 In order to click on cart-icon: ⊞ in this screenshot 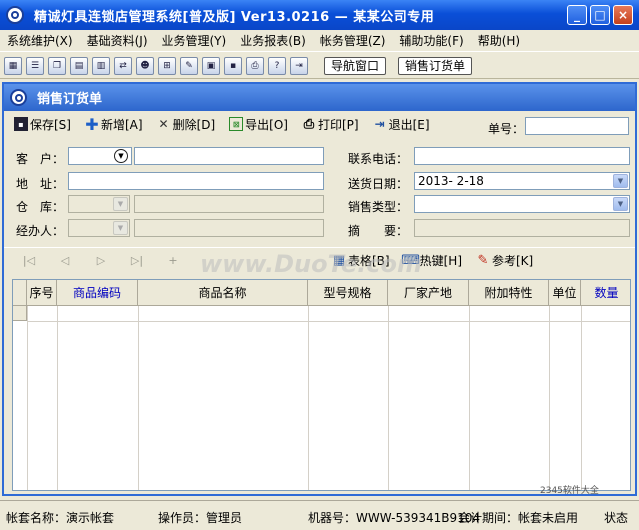, I will do `click(167, 65)`.